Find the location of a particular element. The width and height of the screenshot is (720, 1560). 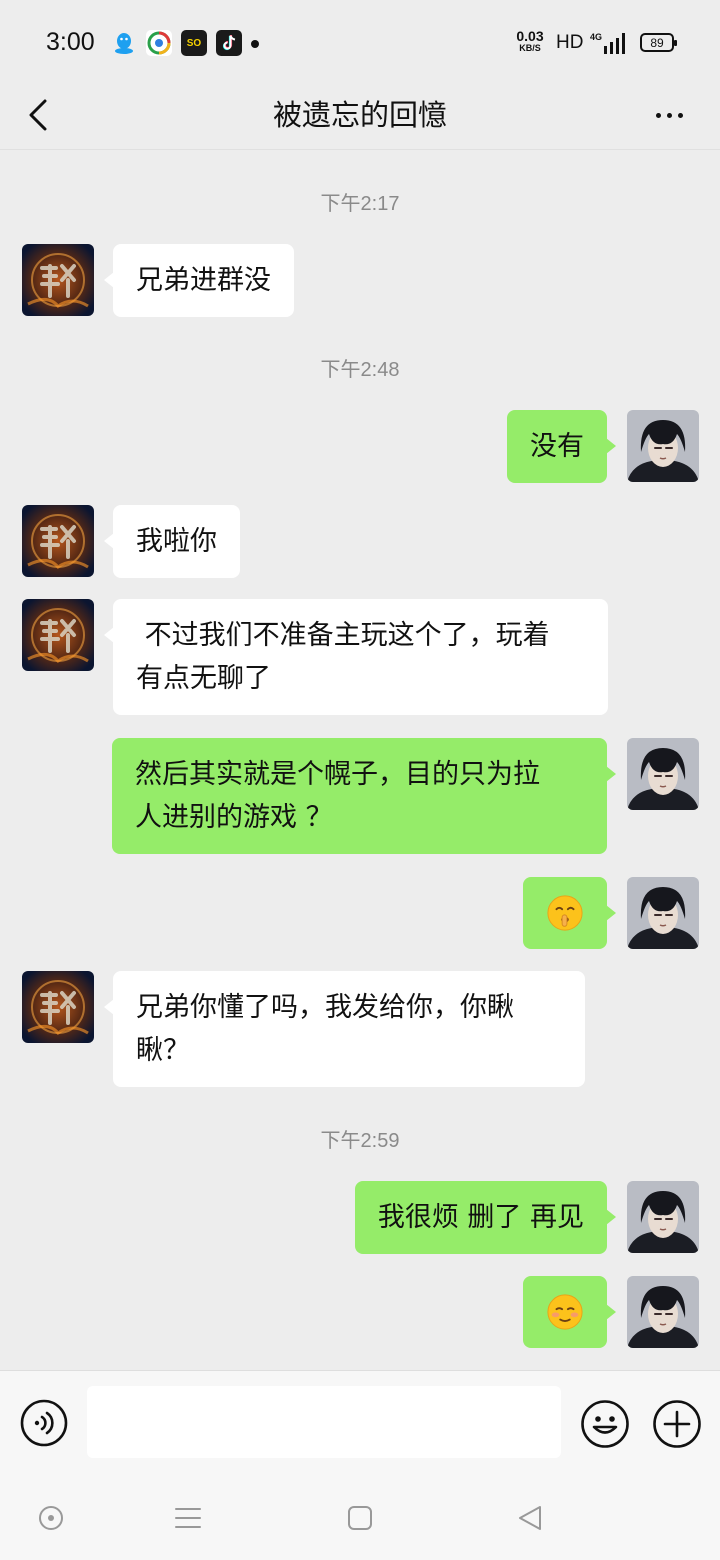

home-button is located at coordinates (360, 1518).